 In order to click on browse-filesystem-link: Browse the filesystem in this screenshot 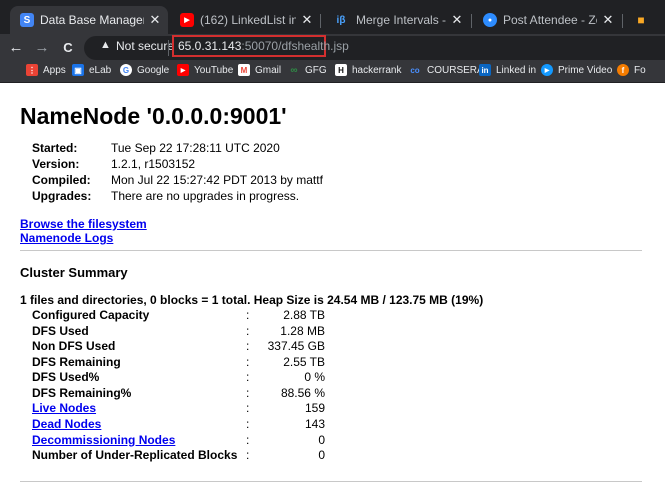, I will do `click(83, 224)`.